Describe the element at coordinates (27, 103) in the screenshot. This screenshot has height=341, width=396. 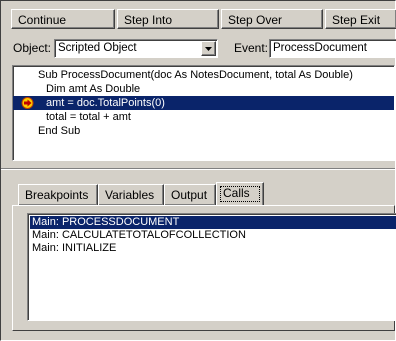
I see `execution-arrow-icon` at that location.